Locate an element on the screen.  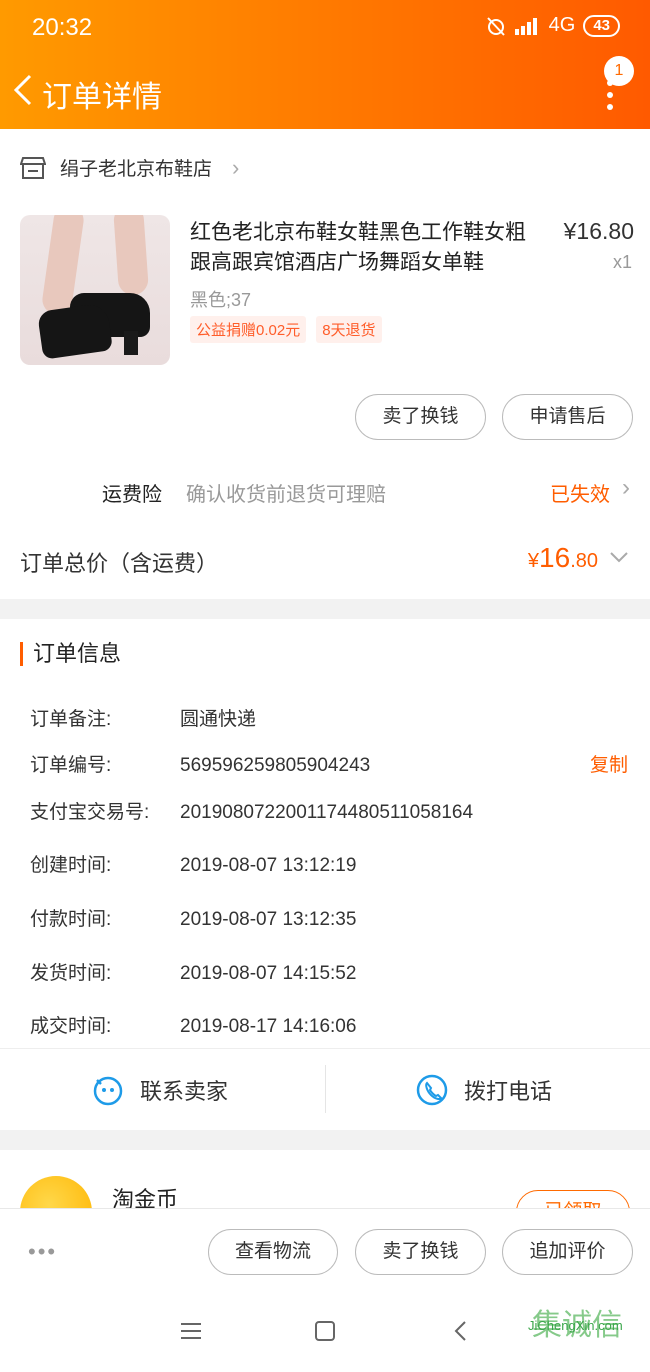
product-price: ¥16.80 is located at coordinates (598, 231).